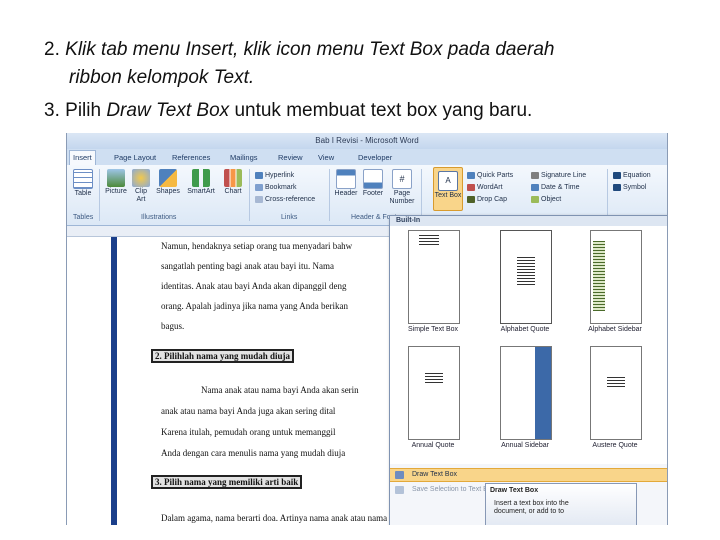  I want to click on cross-reference-icon, so click(259, 199).